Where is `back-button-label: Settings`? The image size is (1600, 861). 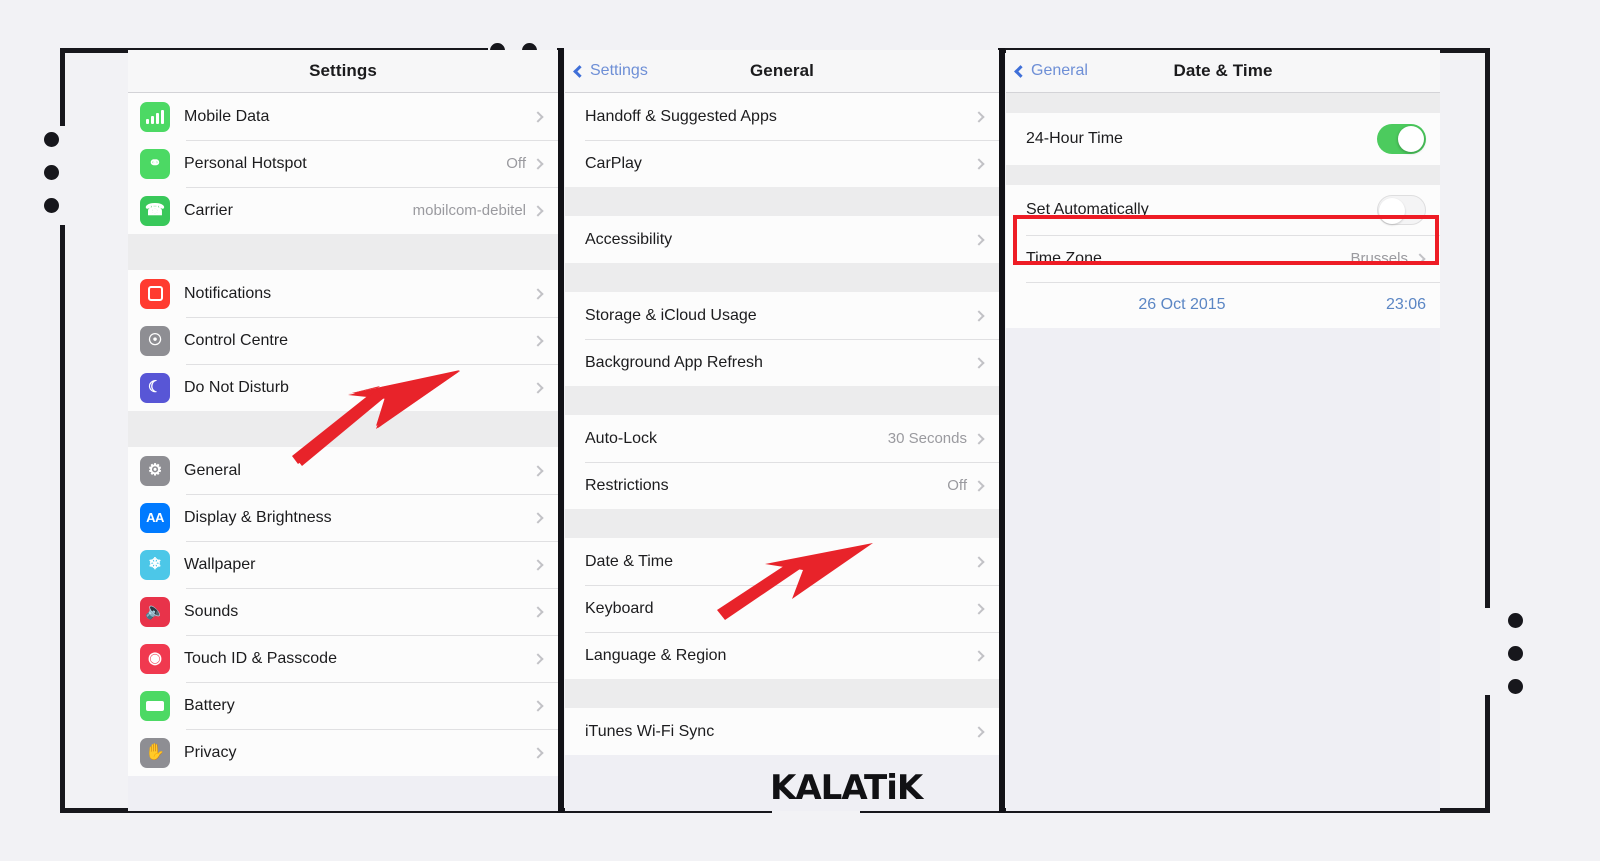
back-button-label: Settings is located at coordinates (619, 70).